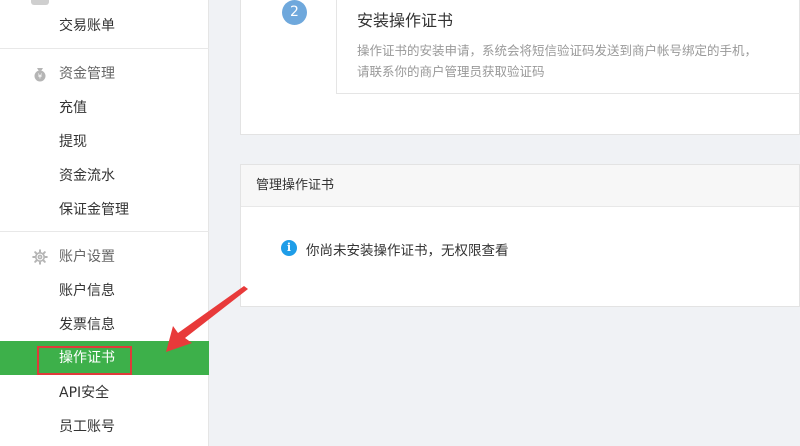 This screenshot has width=800, height=446. Describe the element at coordinates (87, 325) in the screenshot. I see `sidebar-item-label: 发票信息` at that location.